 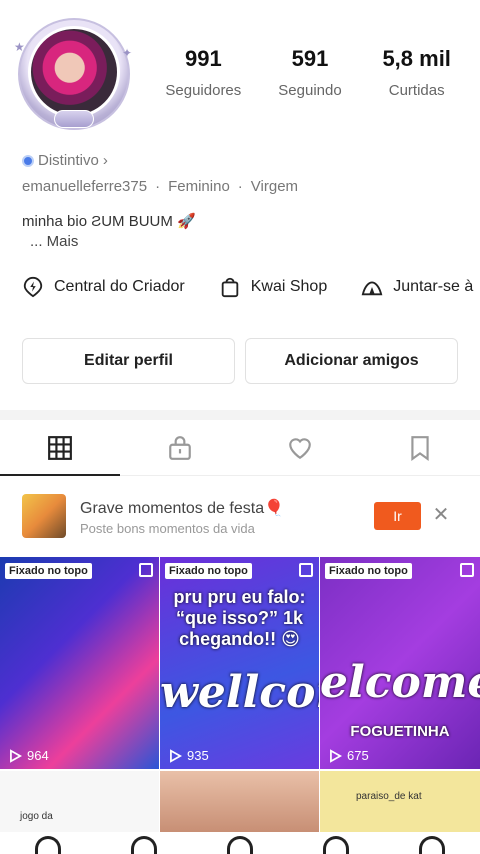 I want to click on username: emanuelleferre375, so click(x=85, y=186).